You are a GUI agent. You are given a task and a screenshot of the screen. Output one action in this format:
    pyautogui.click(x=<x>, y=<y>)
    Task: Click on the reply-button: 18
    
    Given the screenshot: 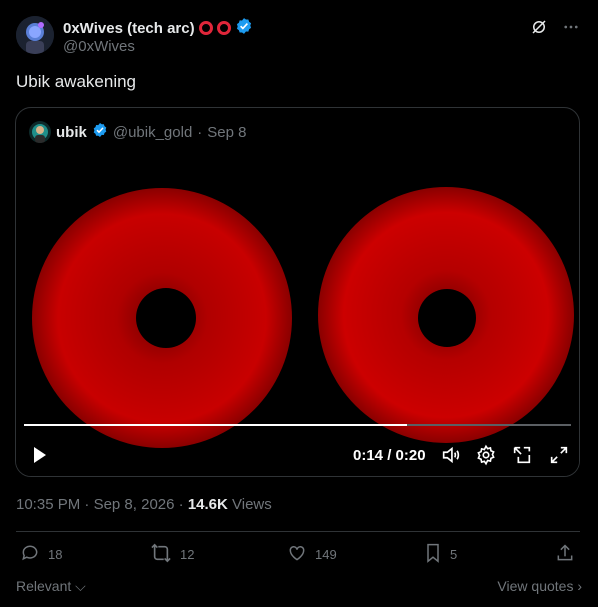 What is the action you would take?
    pyautogui.click(x=41, y=554)
    